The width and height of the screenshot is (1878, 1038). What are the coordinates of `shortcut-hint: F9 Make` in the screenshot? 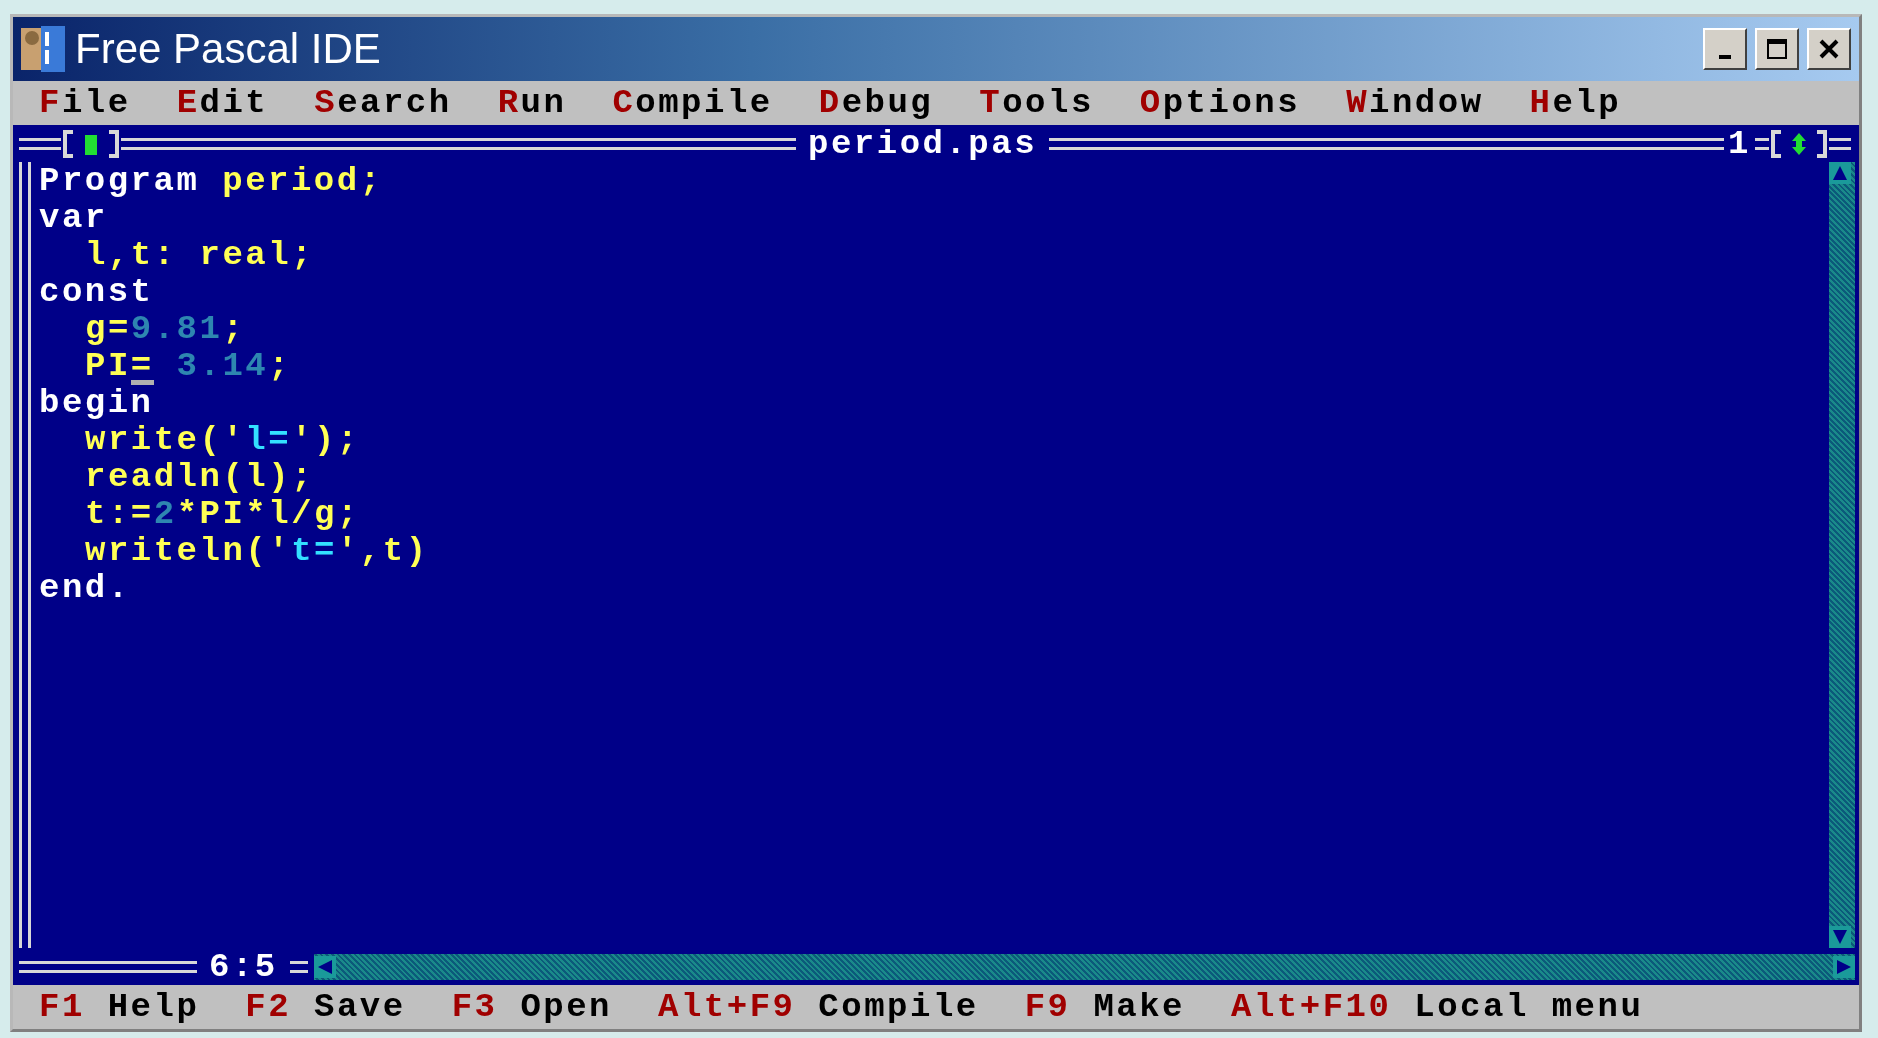 It's located at (1105, 1007).